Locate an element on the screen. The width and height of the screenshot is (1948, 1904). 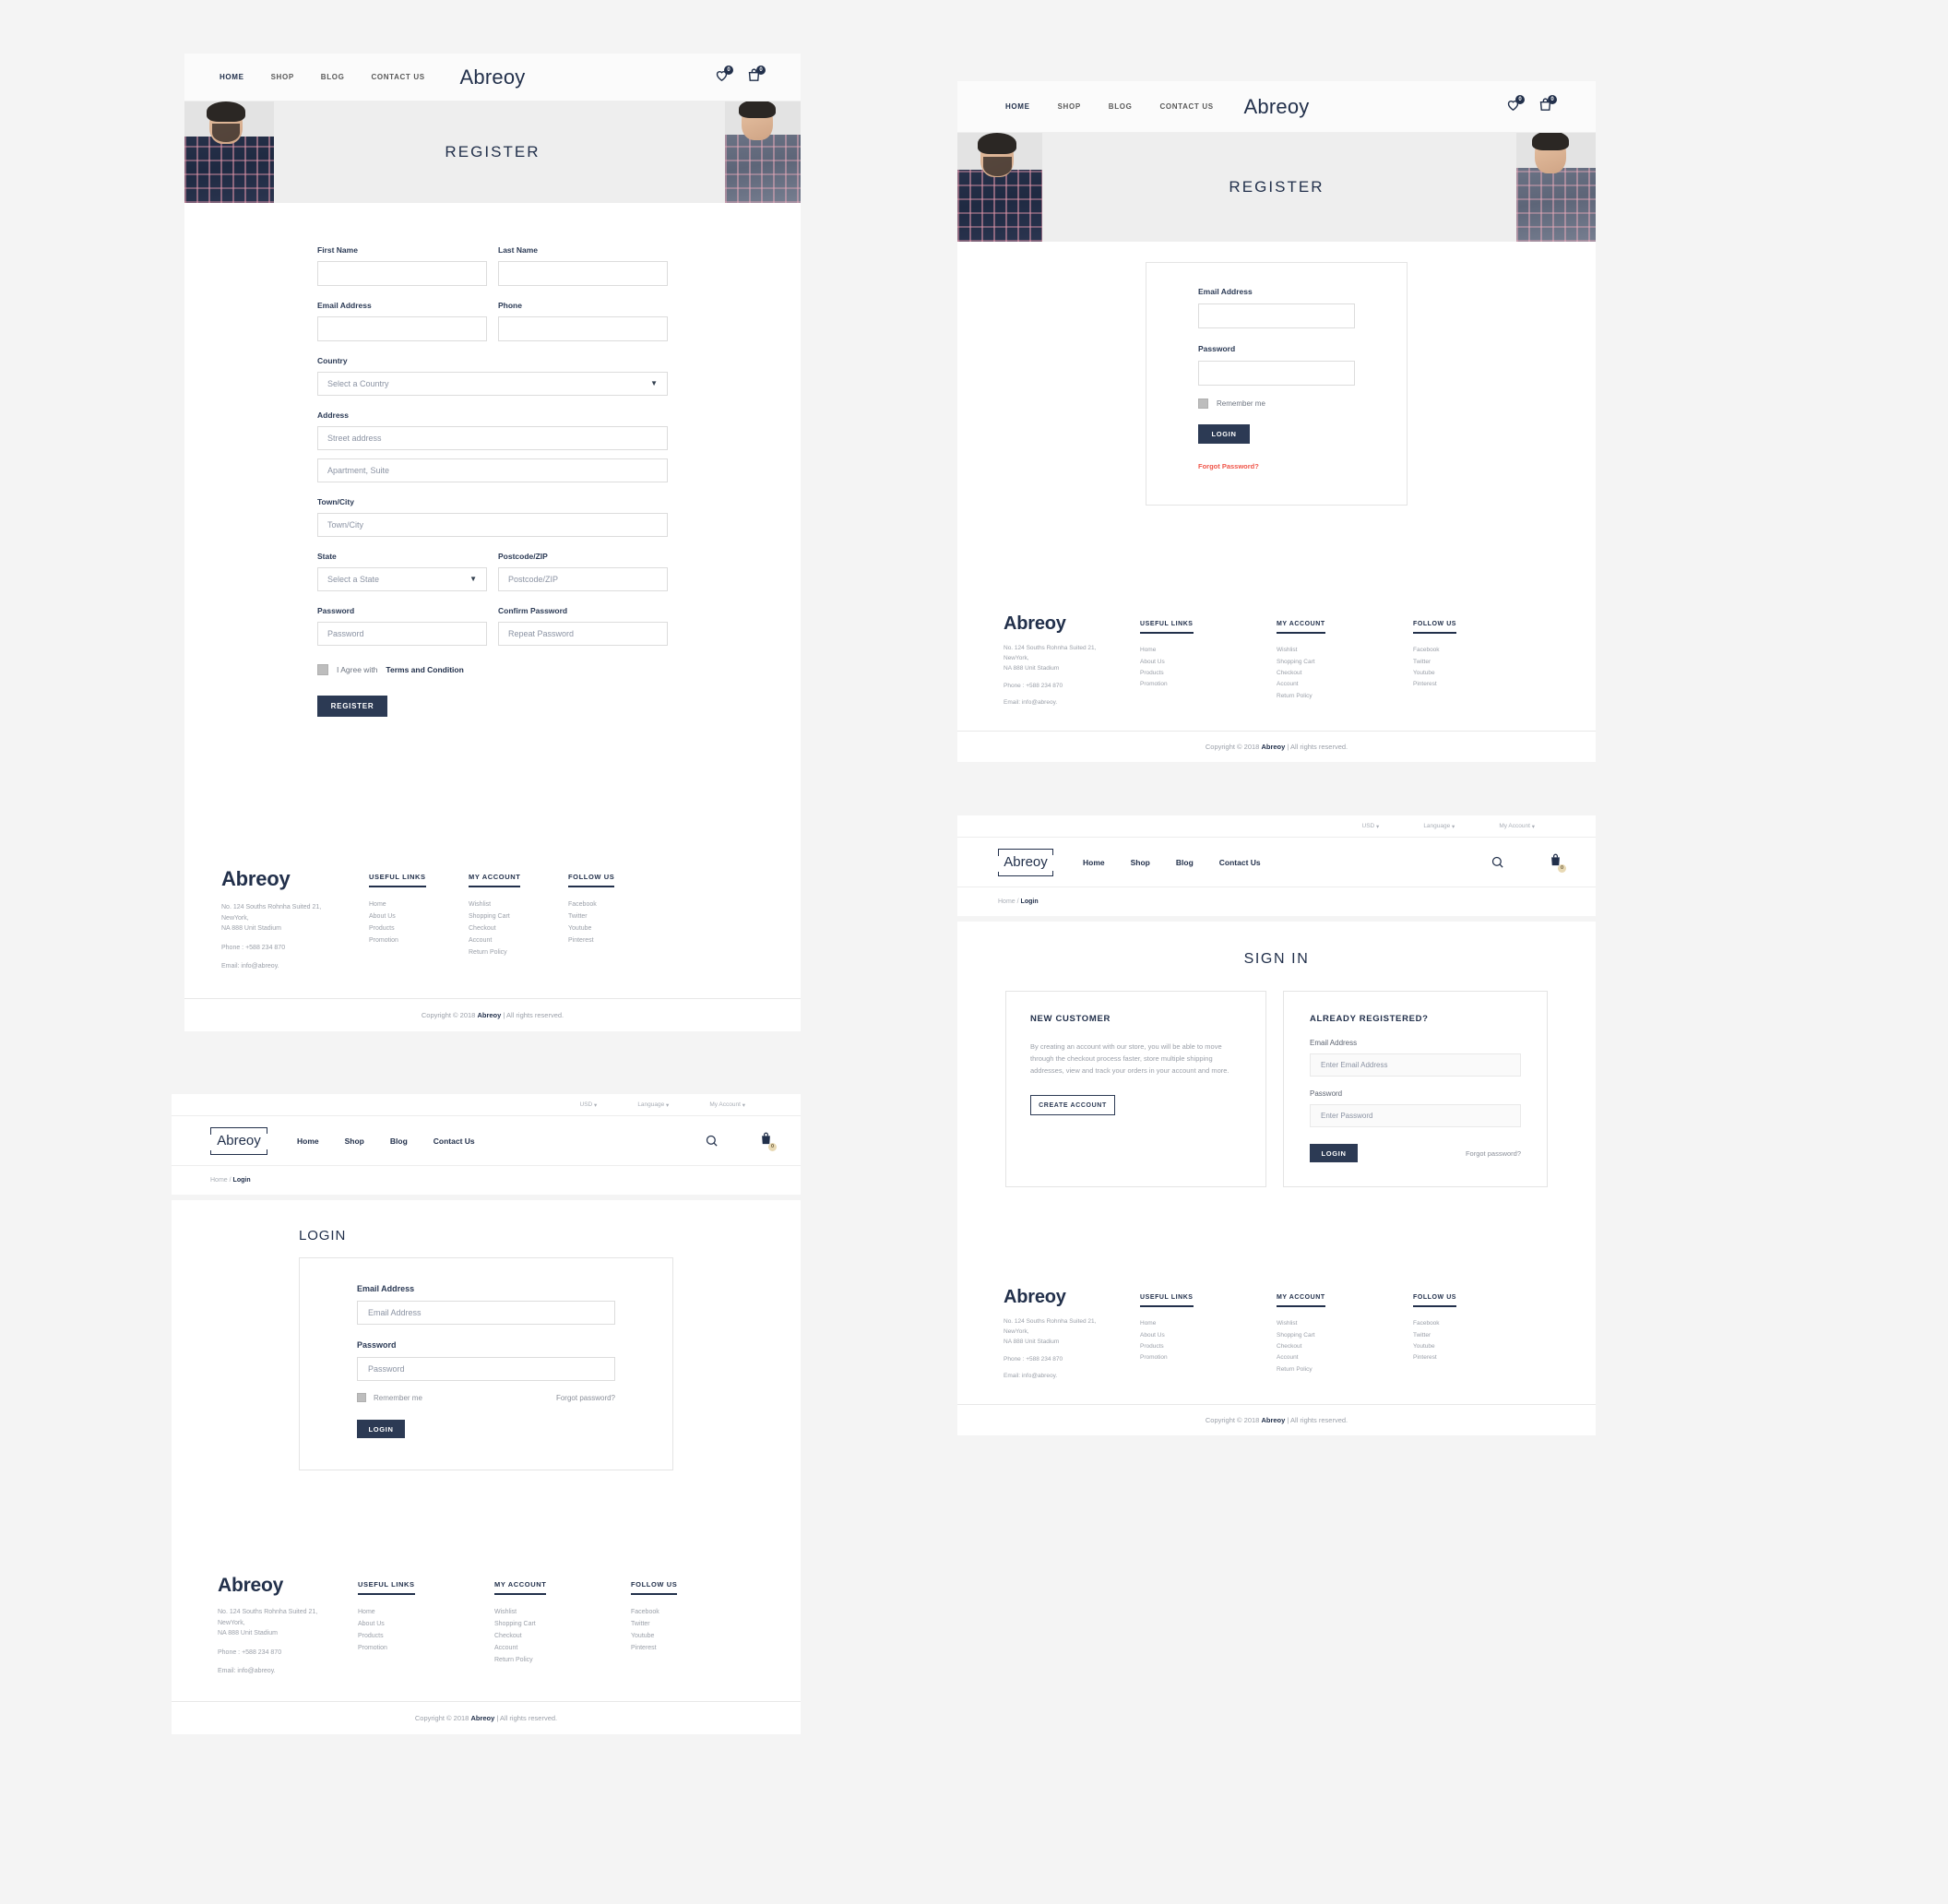
my-account-menu: My Account ▾ is located at coordinates (727, 1105).